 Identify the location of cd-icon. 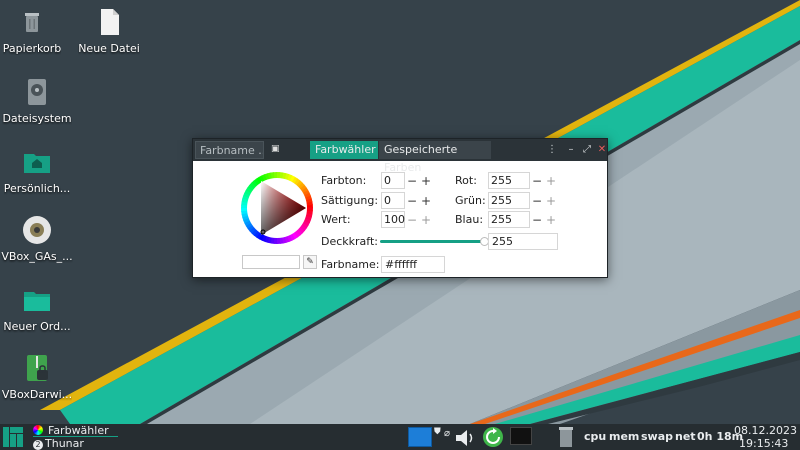
(37, 230).